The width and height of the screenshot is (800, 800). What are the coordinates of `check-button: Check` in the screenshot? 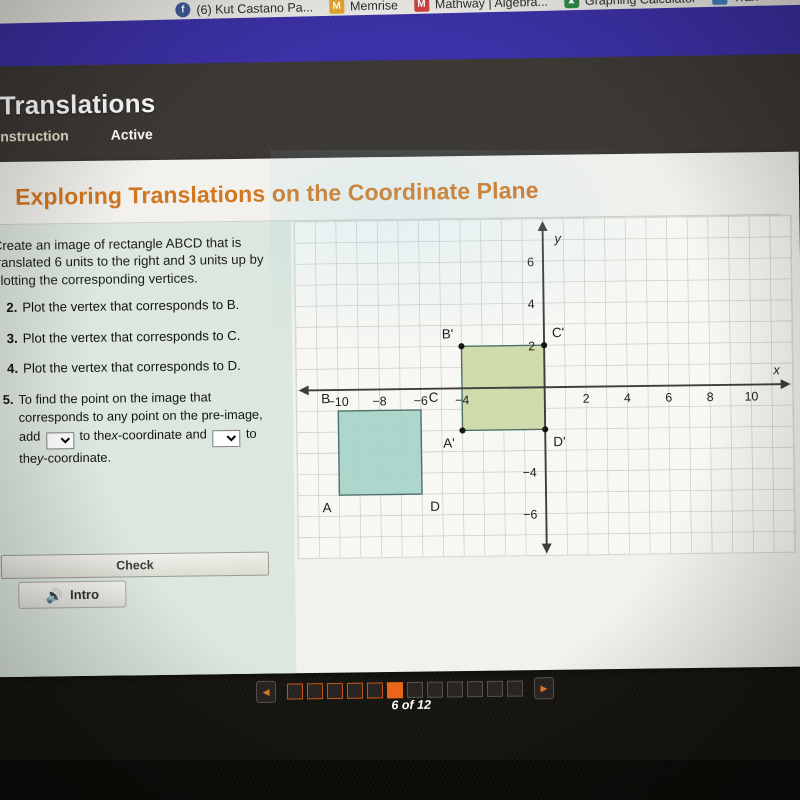 It's located at (135, 565).